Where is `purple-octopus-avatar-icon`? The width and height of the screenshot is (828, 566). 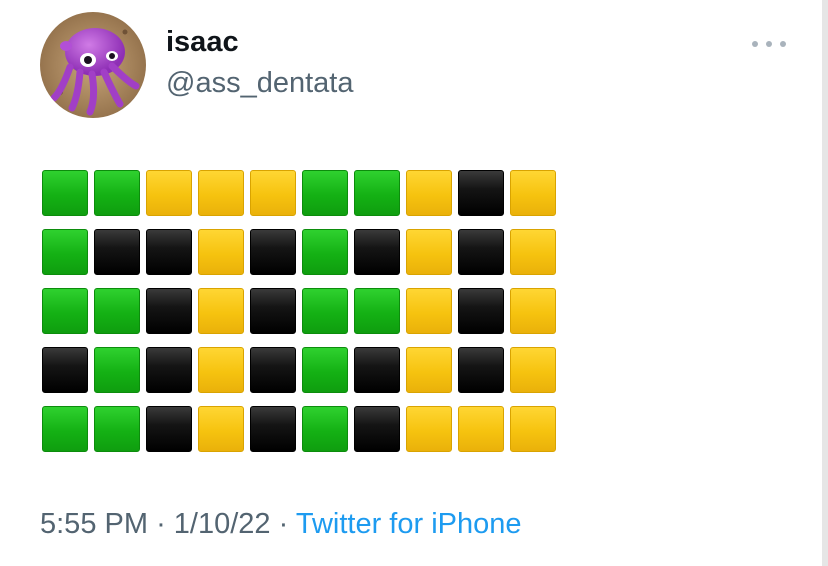 purple-octopus-avatar-icon is located at coordinates (93, 65).